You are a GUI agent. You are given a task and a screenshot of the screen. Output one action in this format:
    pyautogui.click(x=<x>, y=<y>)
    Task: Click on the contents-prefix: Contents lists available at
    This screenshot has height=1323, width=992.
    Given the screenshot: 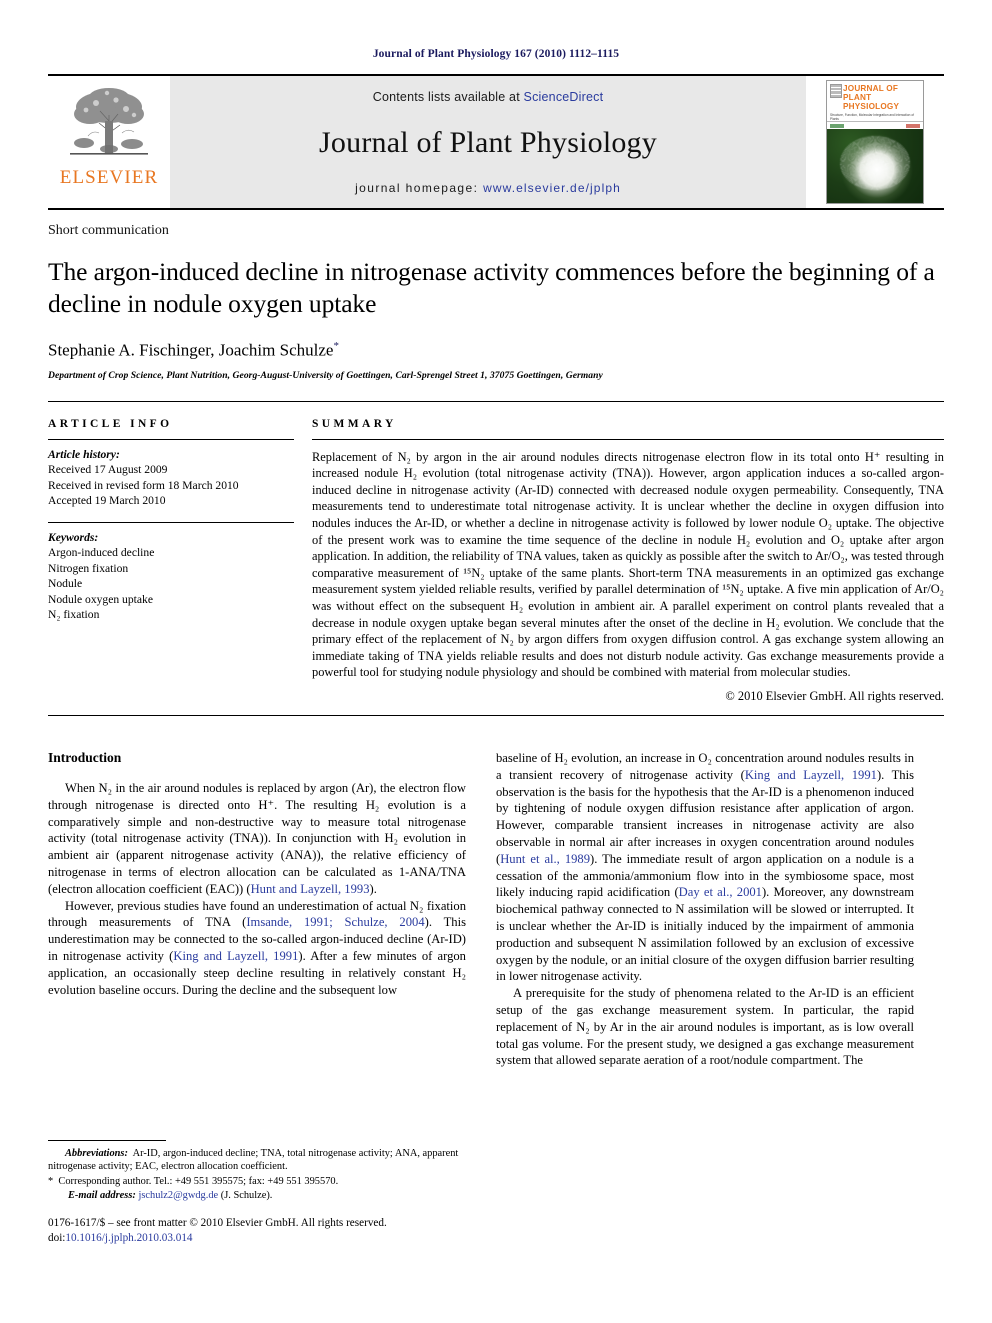 What is the action you would take?
    pyautogui.click(x=448, y=97)
    